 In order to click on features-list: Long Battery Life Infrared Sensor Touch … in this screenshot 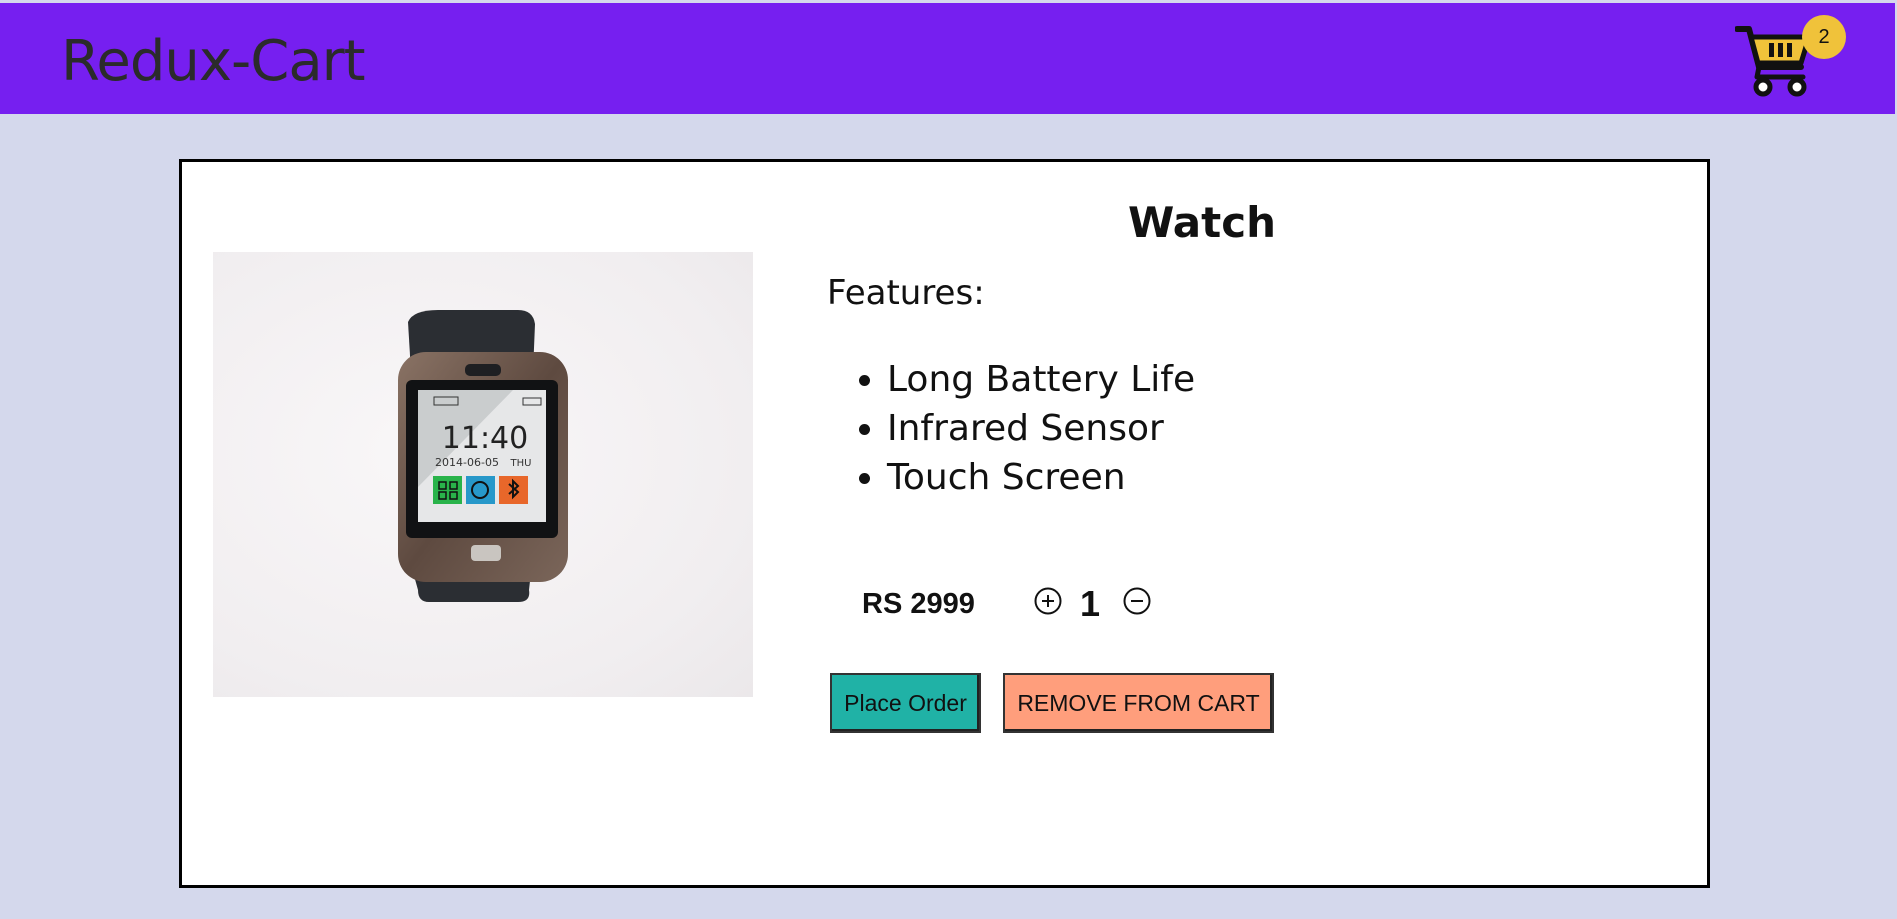, I will do `click(1017, 428)`.